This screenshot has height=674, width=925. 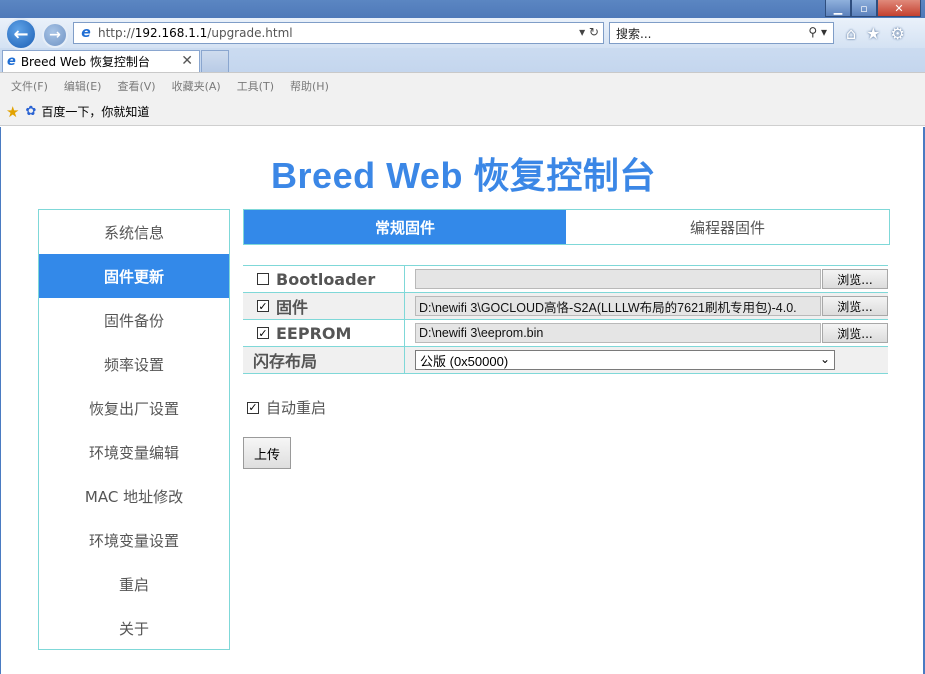 I want to click on eeprom-label-cell: ✓ EEPROM, so click(x=324, y=333).